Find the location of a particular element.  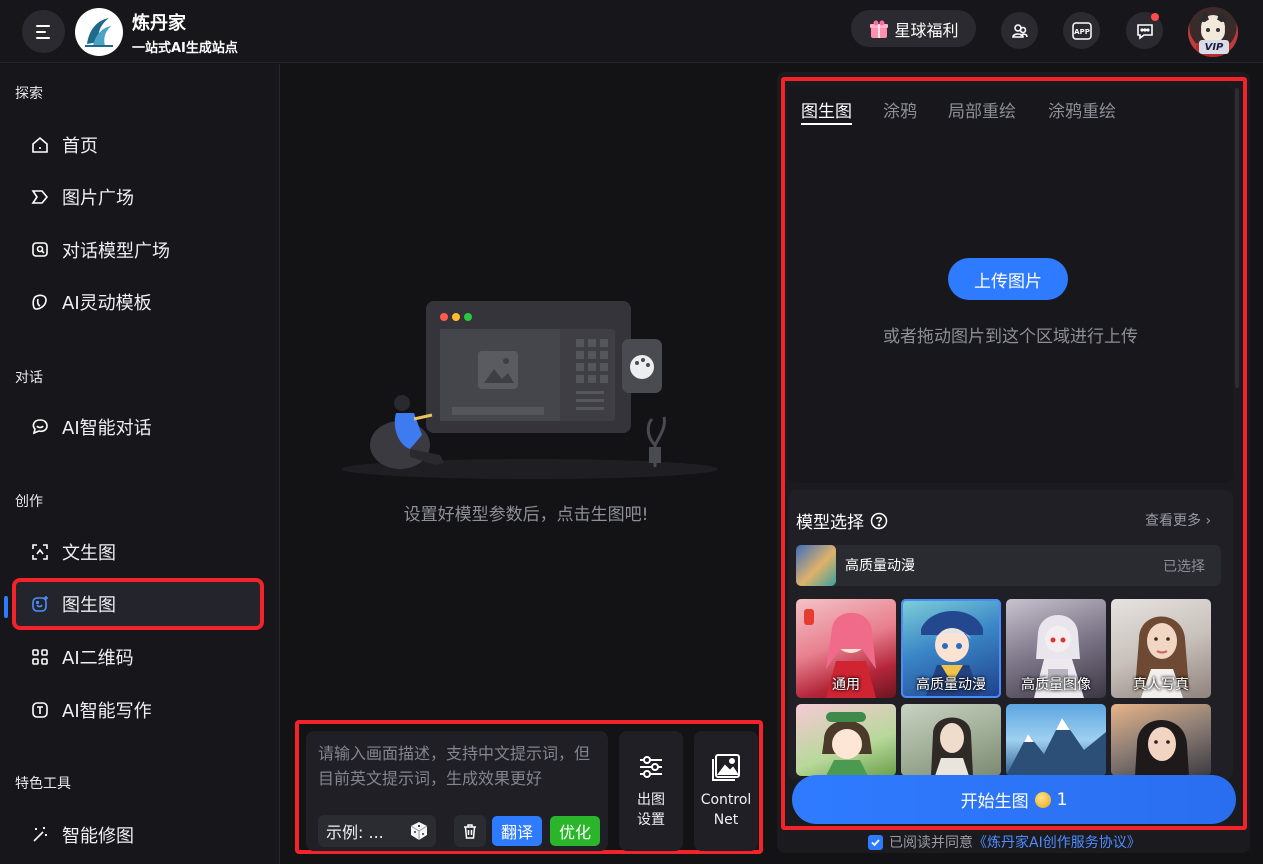

sidebar-item-image-to-image: 图生图 is located at coordinates (138, 604).